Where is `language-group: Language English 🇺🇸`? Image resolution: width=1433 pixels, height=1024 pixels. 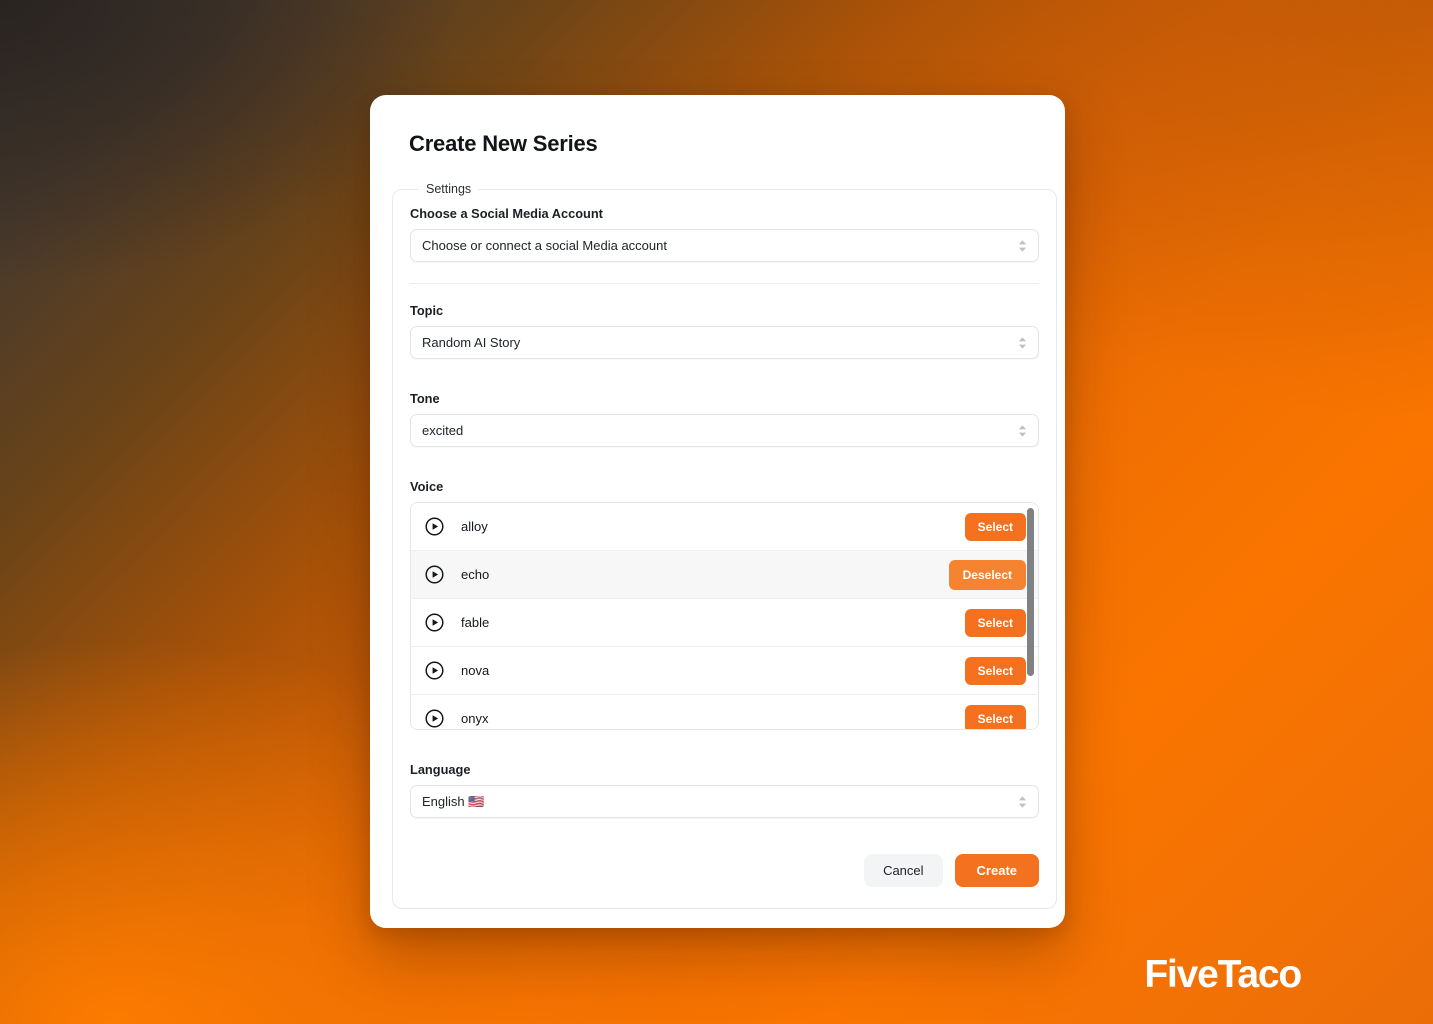 language-group: Language English 🇺🇸 is located at coordinates (724, 790).